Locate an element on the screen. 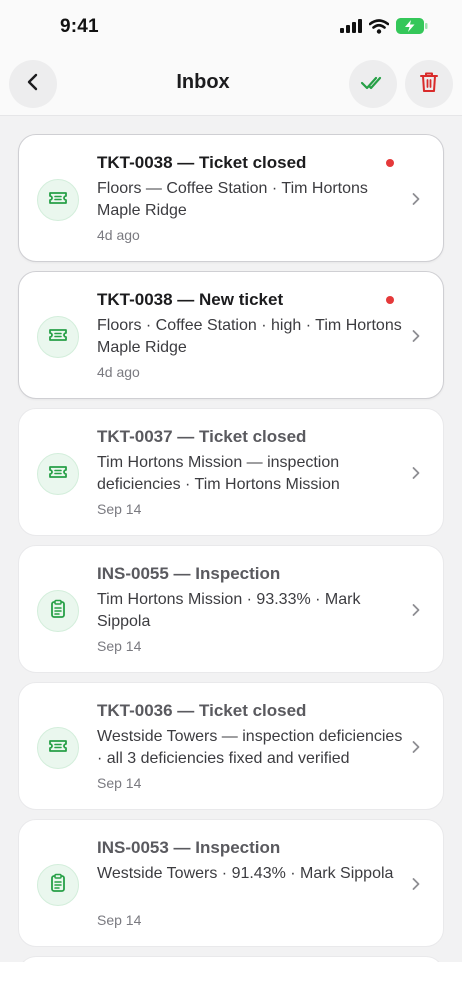 Image resolution: width=462 pixels, height=1000 pixels. page-title: Inbox is located at coordinates (203, 82).